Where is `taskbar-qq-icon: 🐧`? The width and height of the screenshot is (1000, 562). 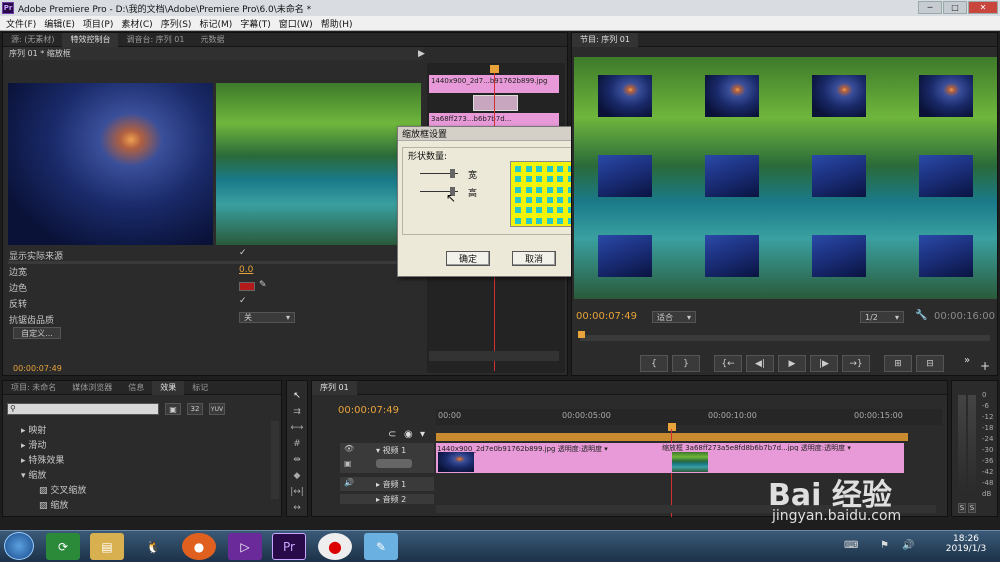
taskbar-qq-icon: 🐧 is located at coordinates (153, 546).